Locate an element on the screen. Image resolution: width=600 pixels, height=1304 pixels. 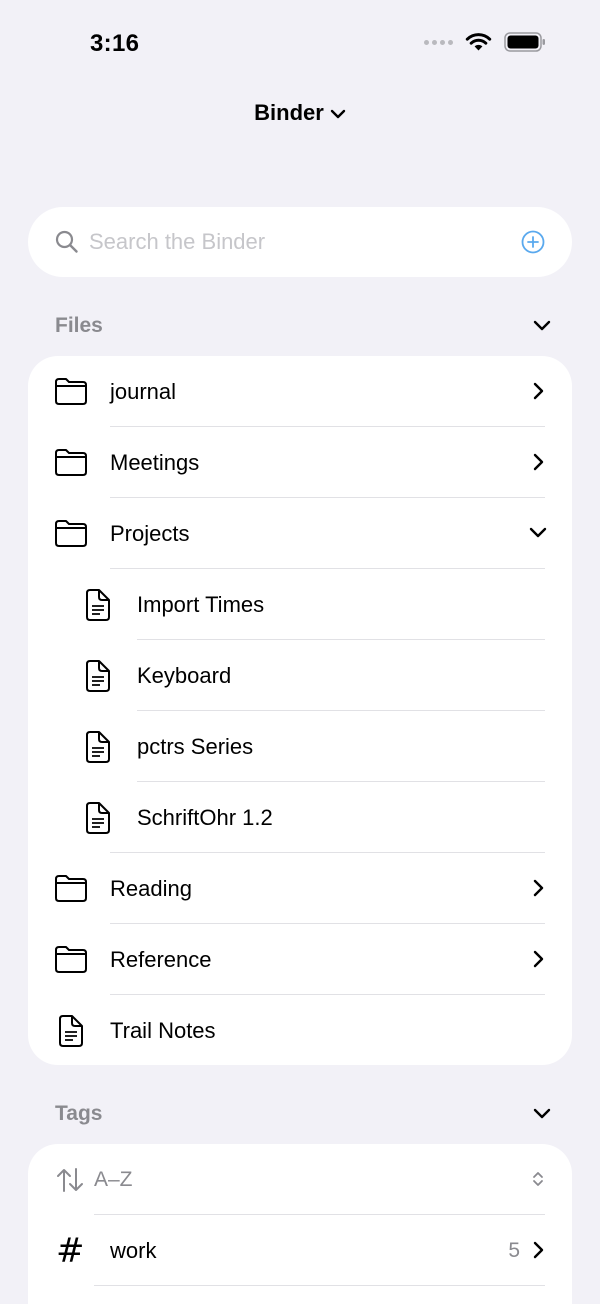
file-row-label: Keyboard is located at coordinates (184, 675).